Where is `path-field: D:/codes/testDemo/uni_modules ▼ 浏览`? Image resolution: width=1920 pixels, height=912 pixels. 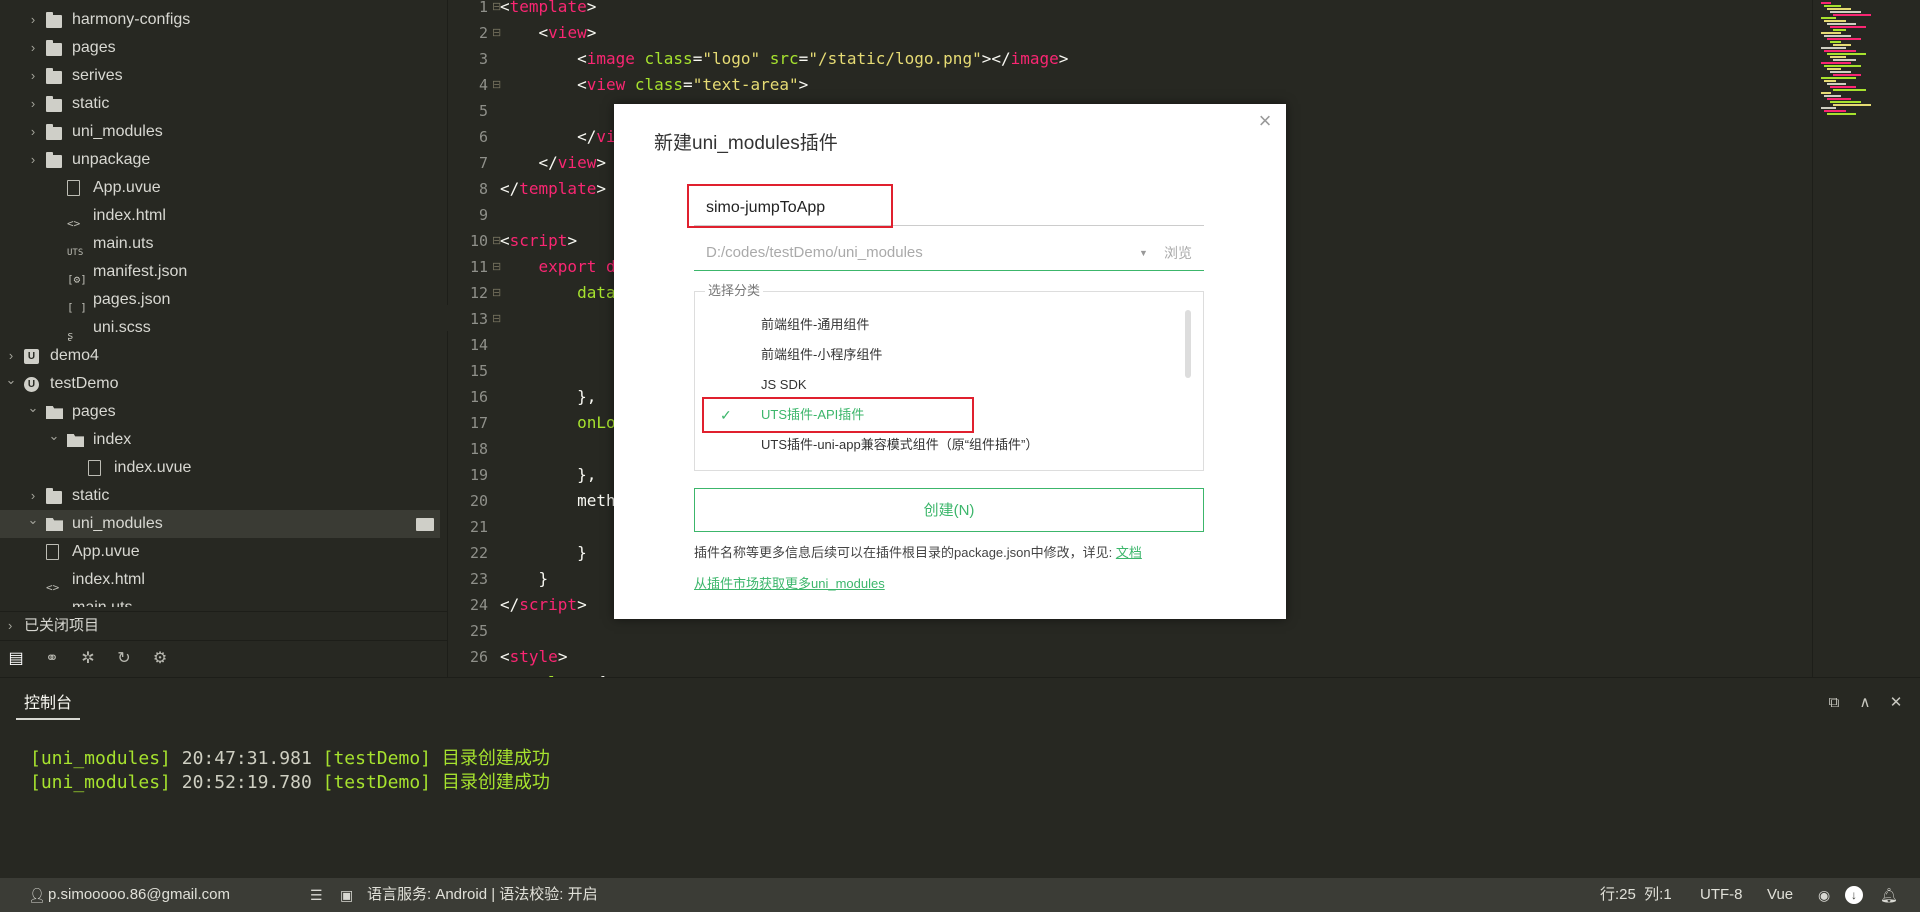
path-field: D:/codes/testDemo/uni_modules ▼ 浏览 is located at coordinates (949, 253).